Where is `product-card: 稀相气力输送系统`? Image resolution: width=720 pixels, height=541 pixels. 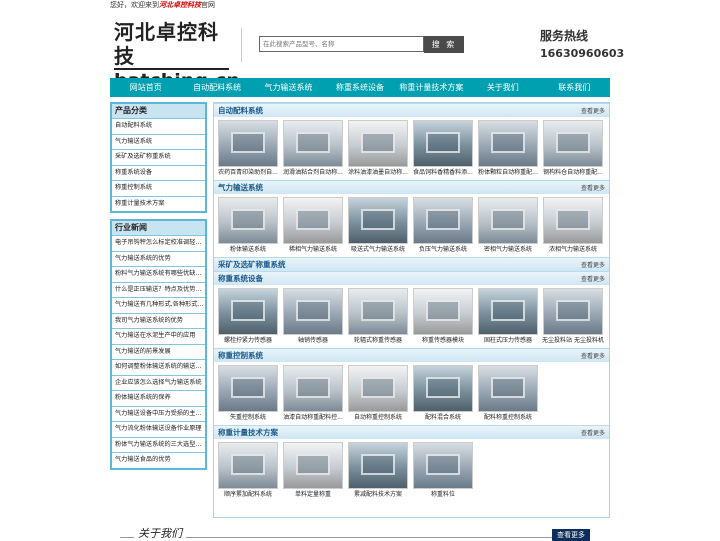
product-card: 稀相气力输送系统 is located at coordinates (313, 226).